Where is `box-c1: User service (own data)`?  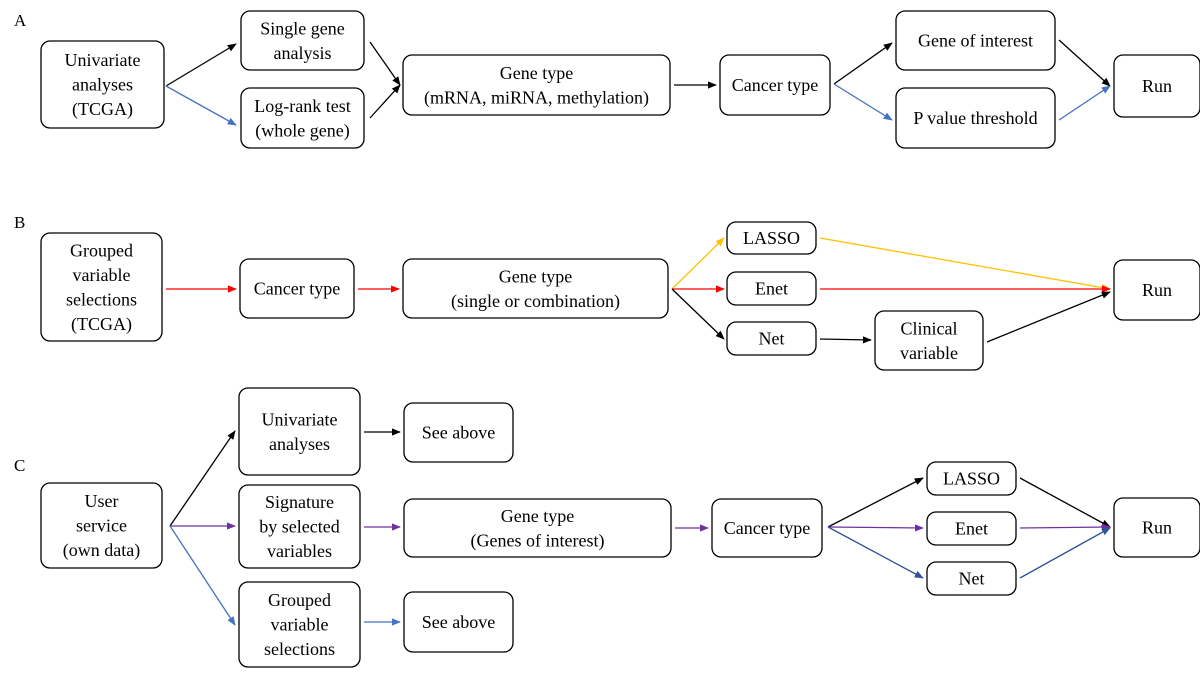
box-c1: User service (own data) is located at coordinates (101, 525).